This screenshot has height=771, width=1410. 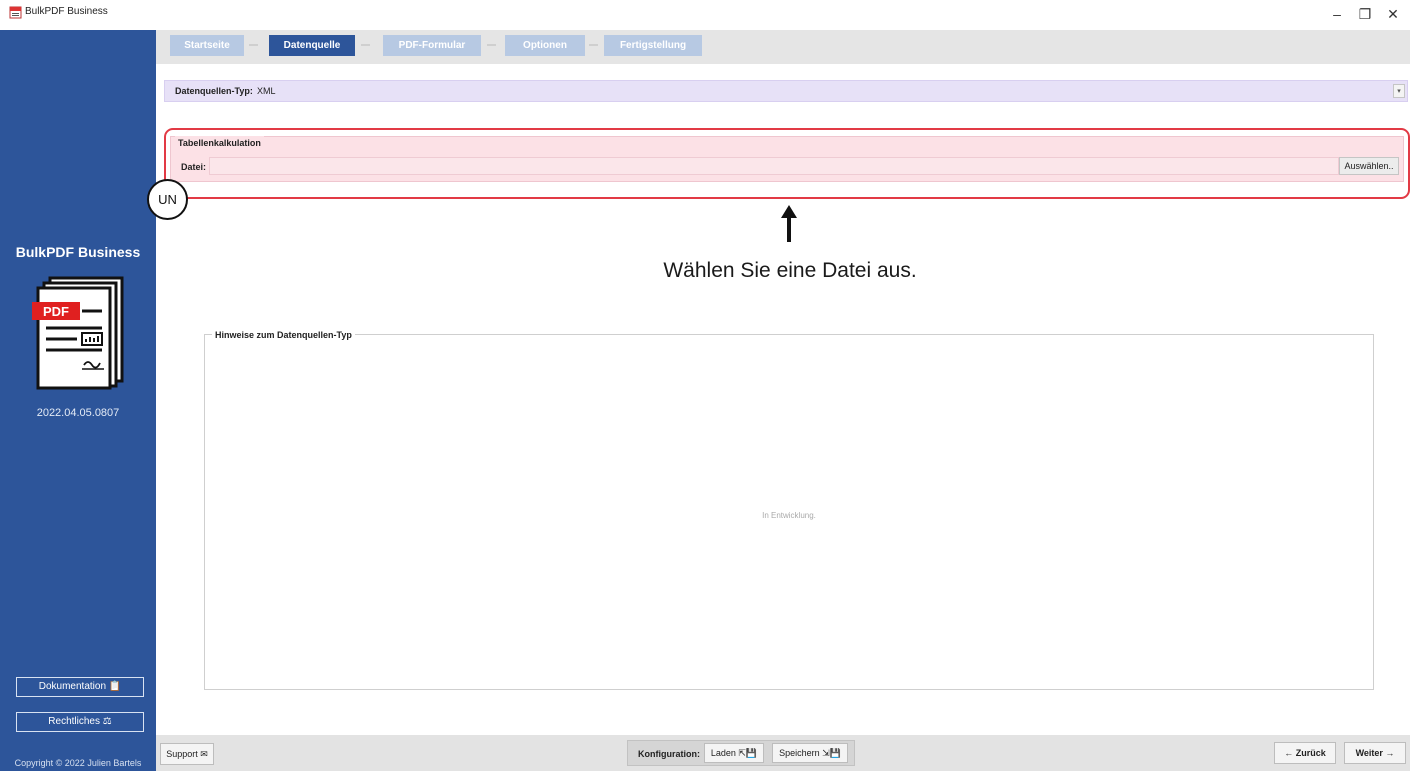 What do you see at coordinates (219, 143) in the screenshot?
I see `spreadsheet-group-title: Tabellenkalkulation` at bounding box center [219, 143].